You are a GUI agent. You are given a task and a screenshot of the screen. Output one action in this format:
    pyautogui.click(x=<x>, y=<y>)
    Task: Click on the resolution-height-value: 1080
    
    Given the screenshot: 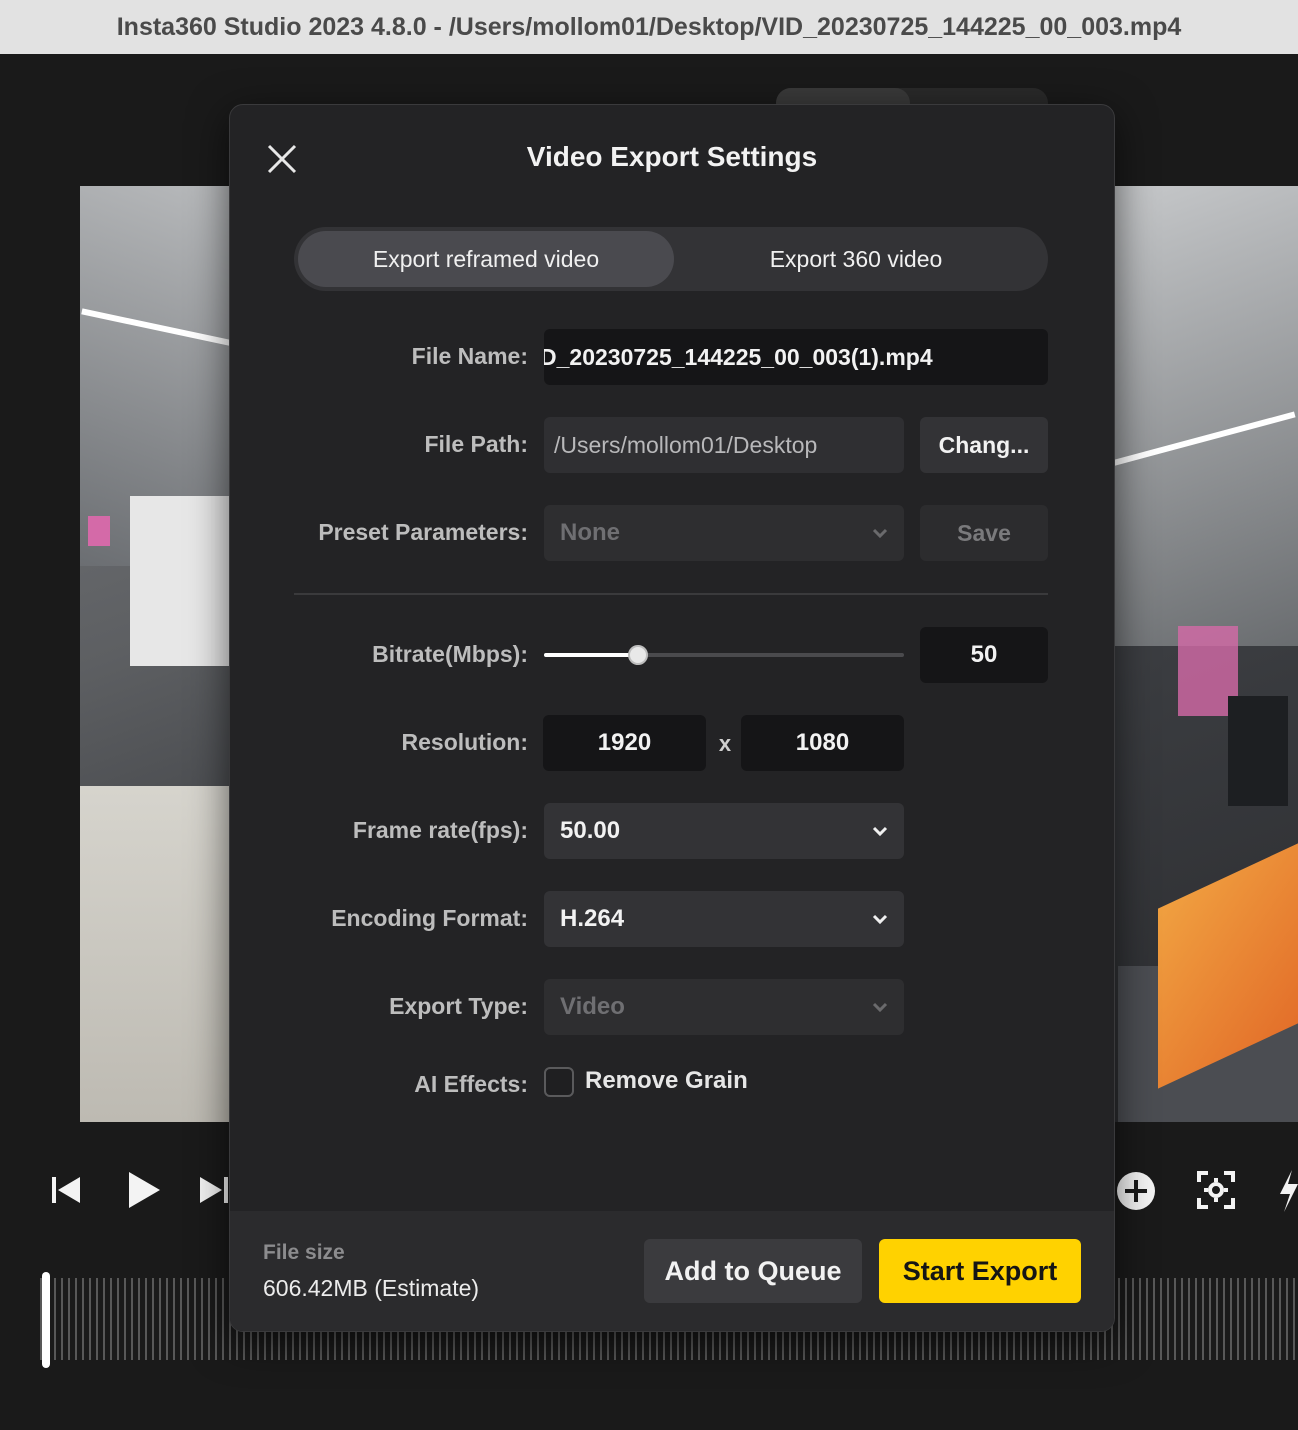 What is the action you would take?
    pyautogui.click(x=822, y=742)
    